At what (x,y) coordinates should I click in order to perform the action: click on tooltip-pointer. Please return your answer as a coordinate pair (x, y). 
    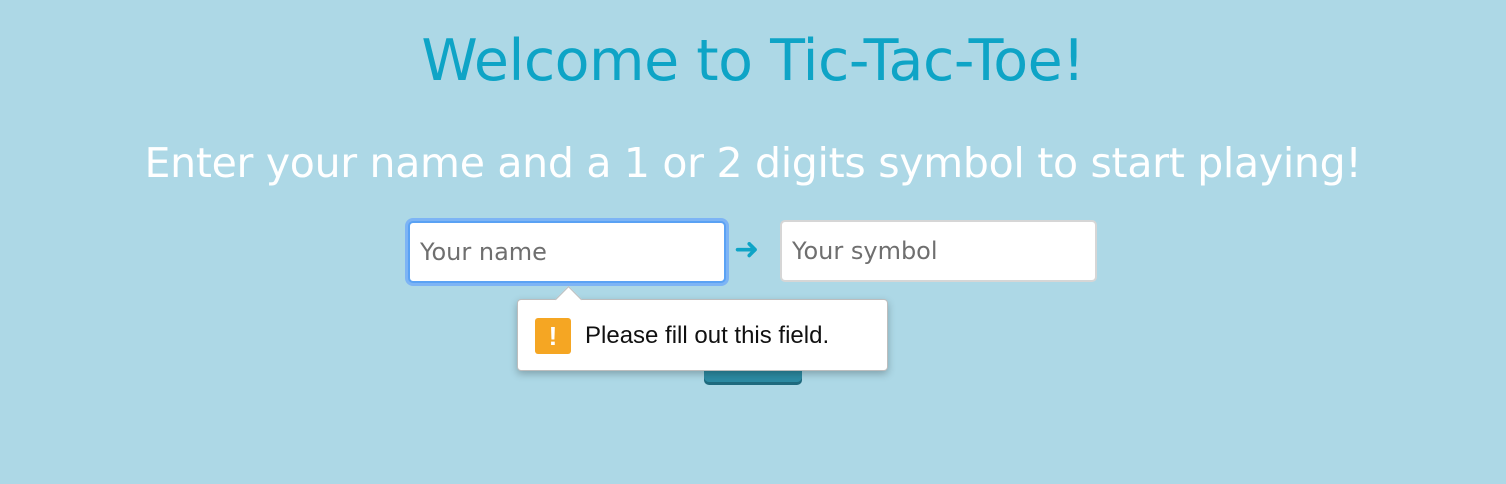
    Looking at the image, I should click on (568, 299).